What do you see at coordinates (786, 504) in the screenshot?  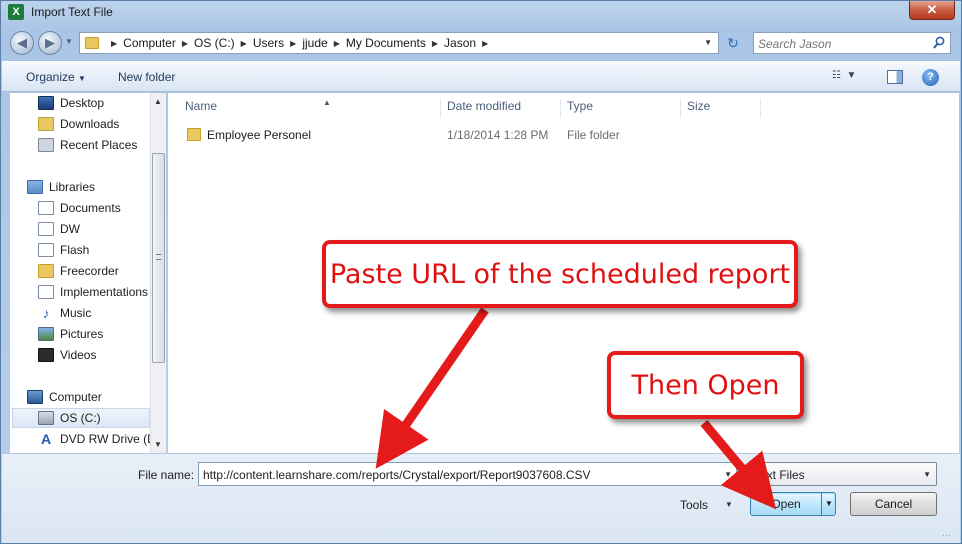 I see `open-button-label: Open` at bounding box center [786, 504].